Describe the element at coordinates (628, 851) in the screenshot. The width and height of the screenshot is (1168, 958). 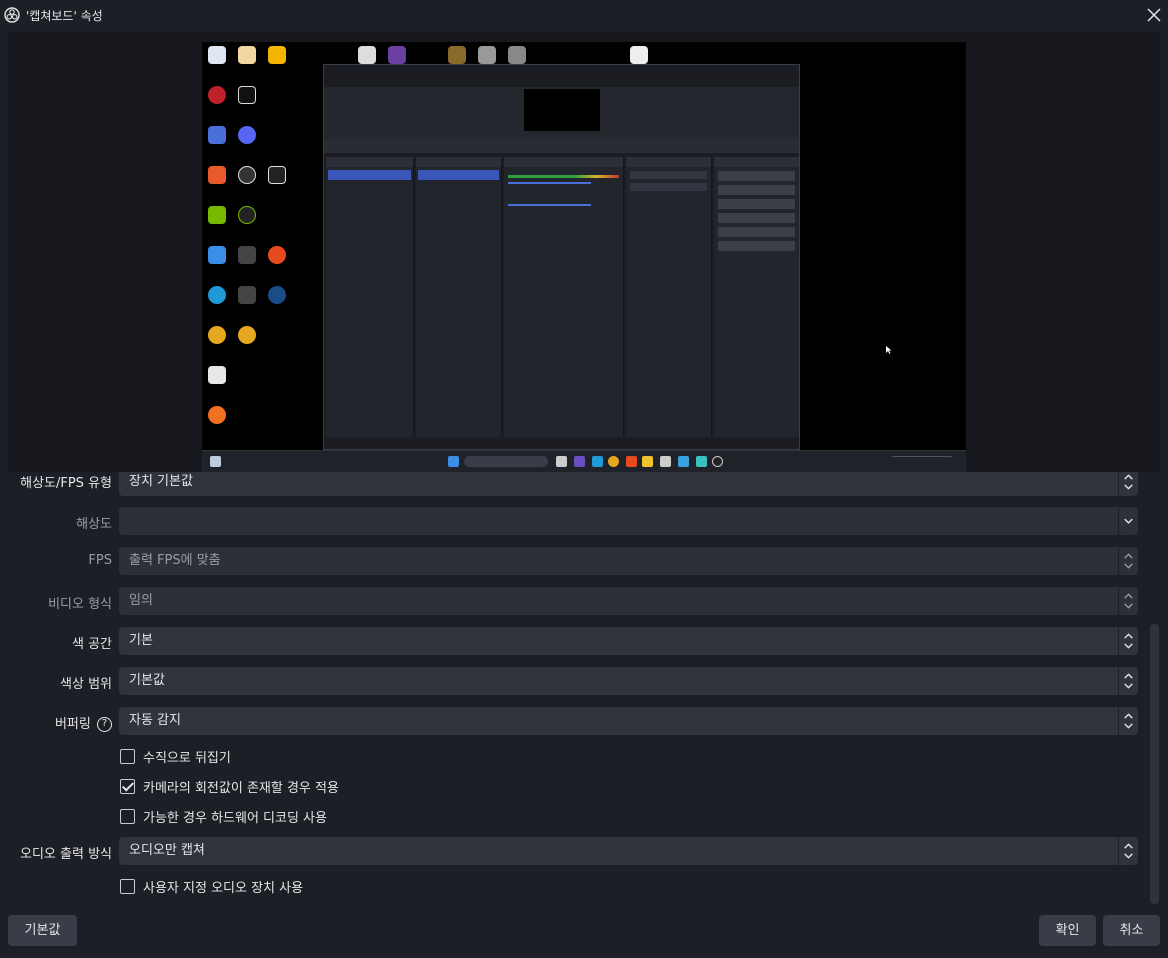
I see `audio-output-combo: 오디오만 캡쳐` at that location.